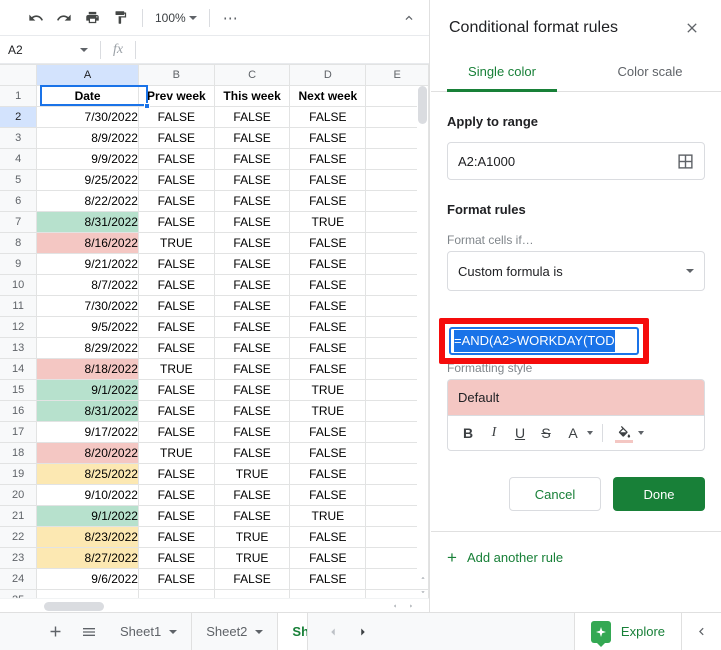 The width and height of the screenshot is (721, 650). What do you see at coordinates (87, 327) in the screenshot?
I see `cell-a12: 9/5/2022` at bounding box center [87, 327].